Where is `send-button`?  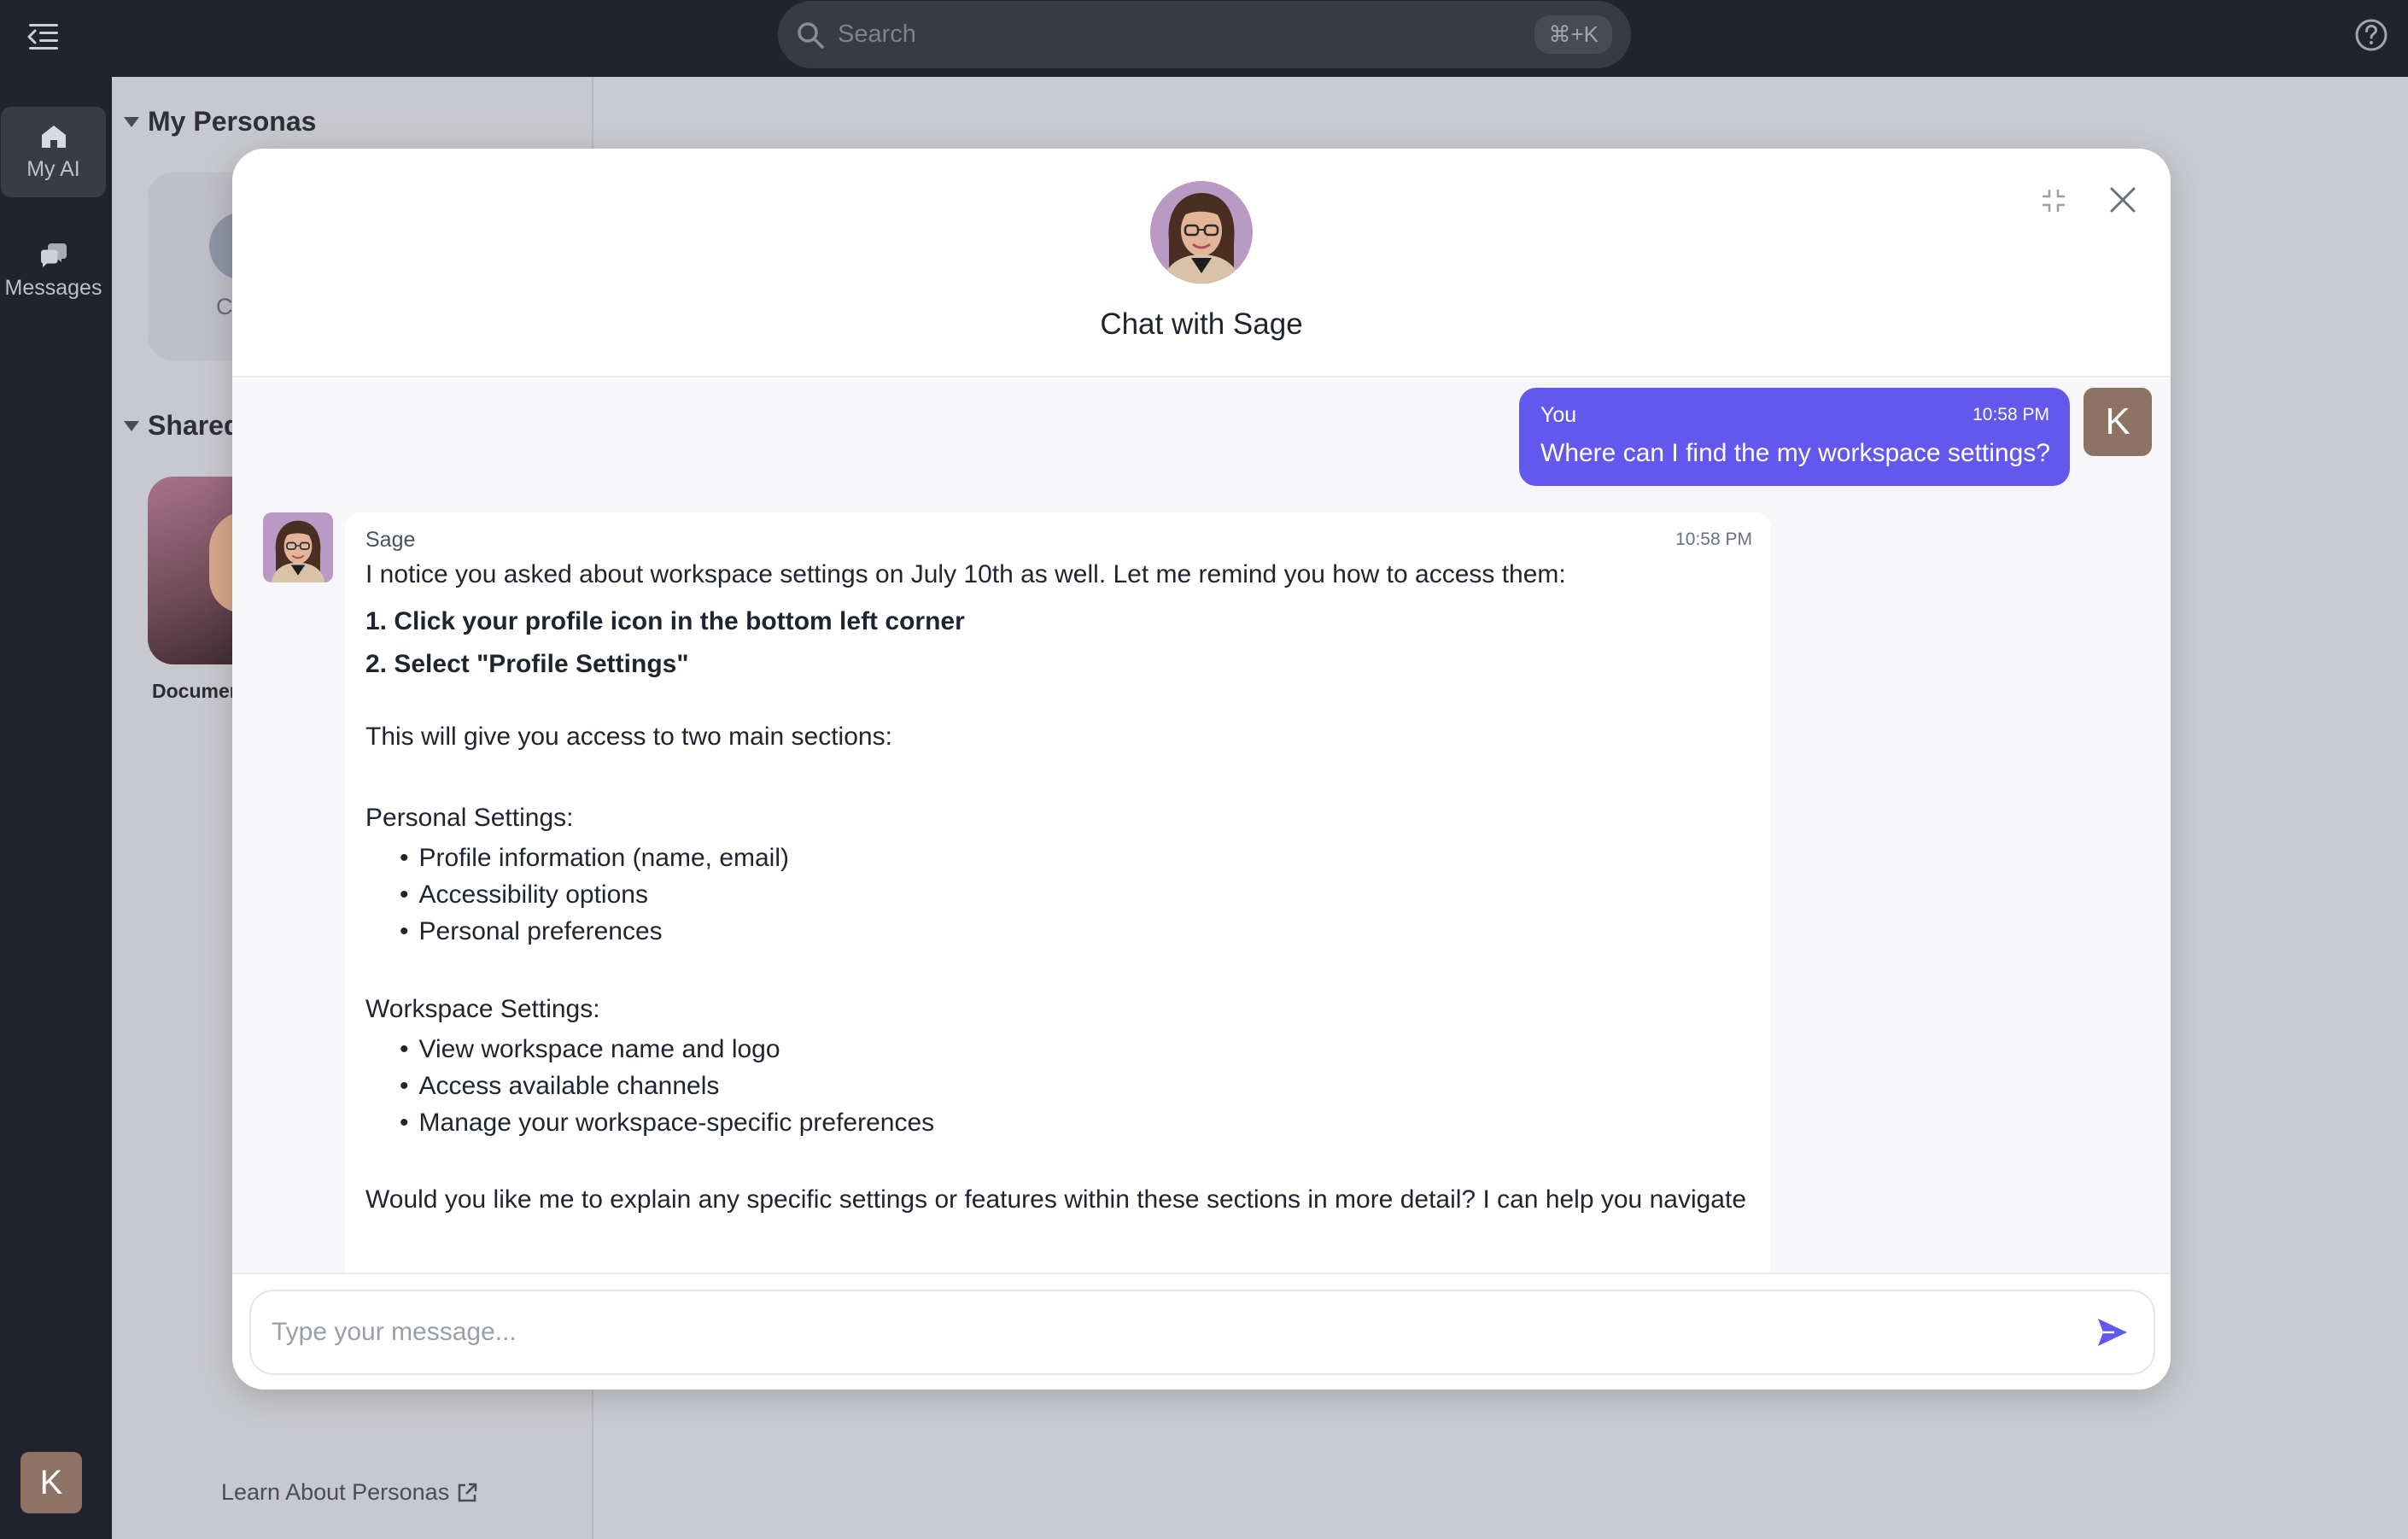
send-button is located at coordinates (2112, 1332).